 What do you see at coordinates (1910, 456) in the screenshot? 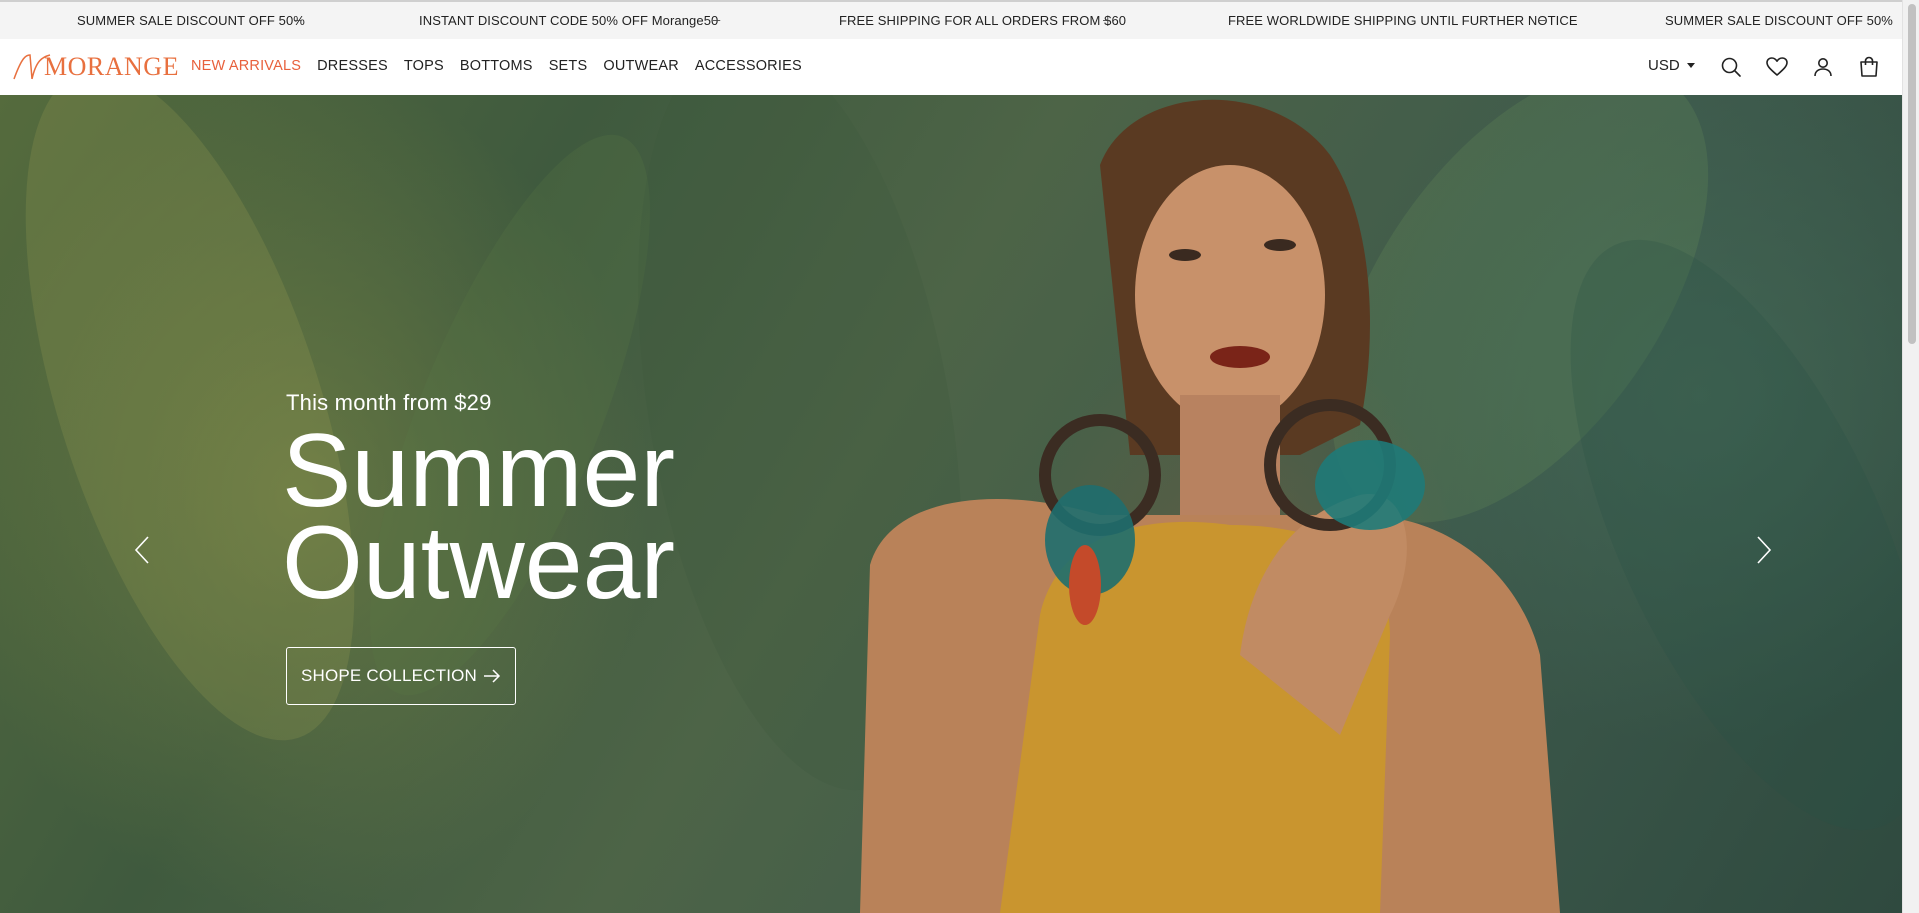
I see `page-scrollbar` at bounding box center [1910, 456].